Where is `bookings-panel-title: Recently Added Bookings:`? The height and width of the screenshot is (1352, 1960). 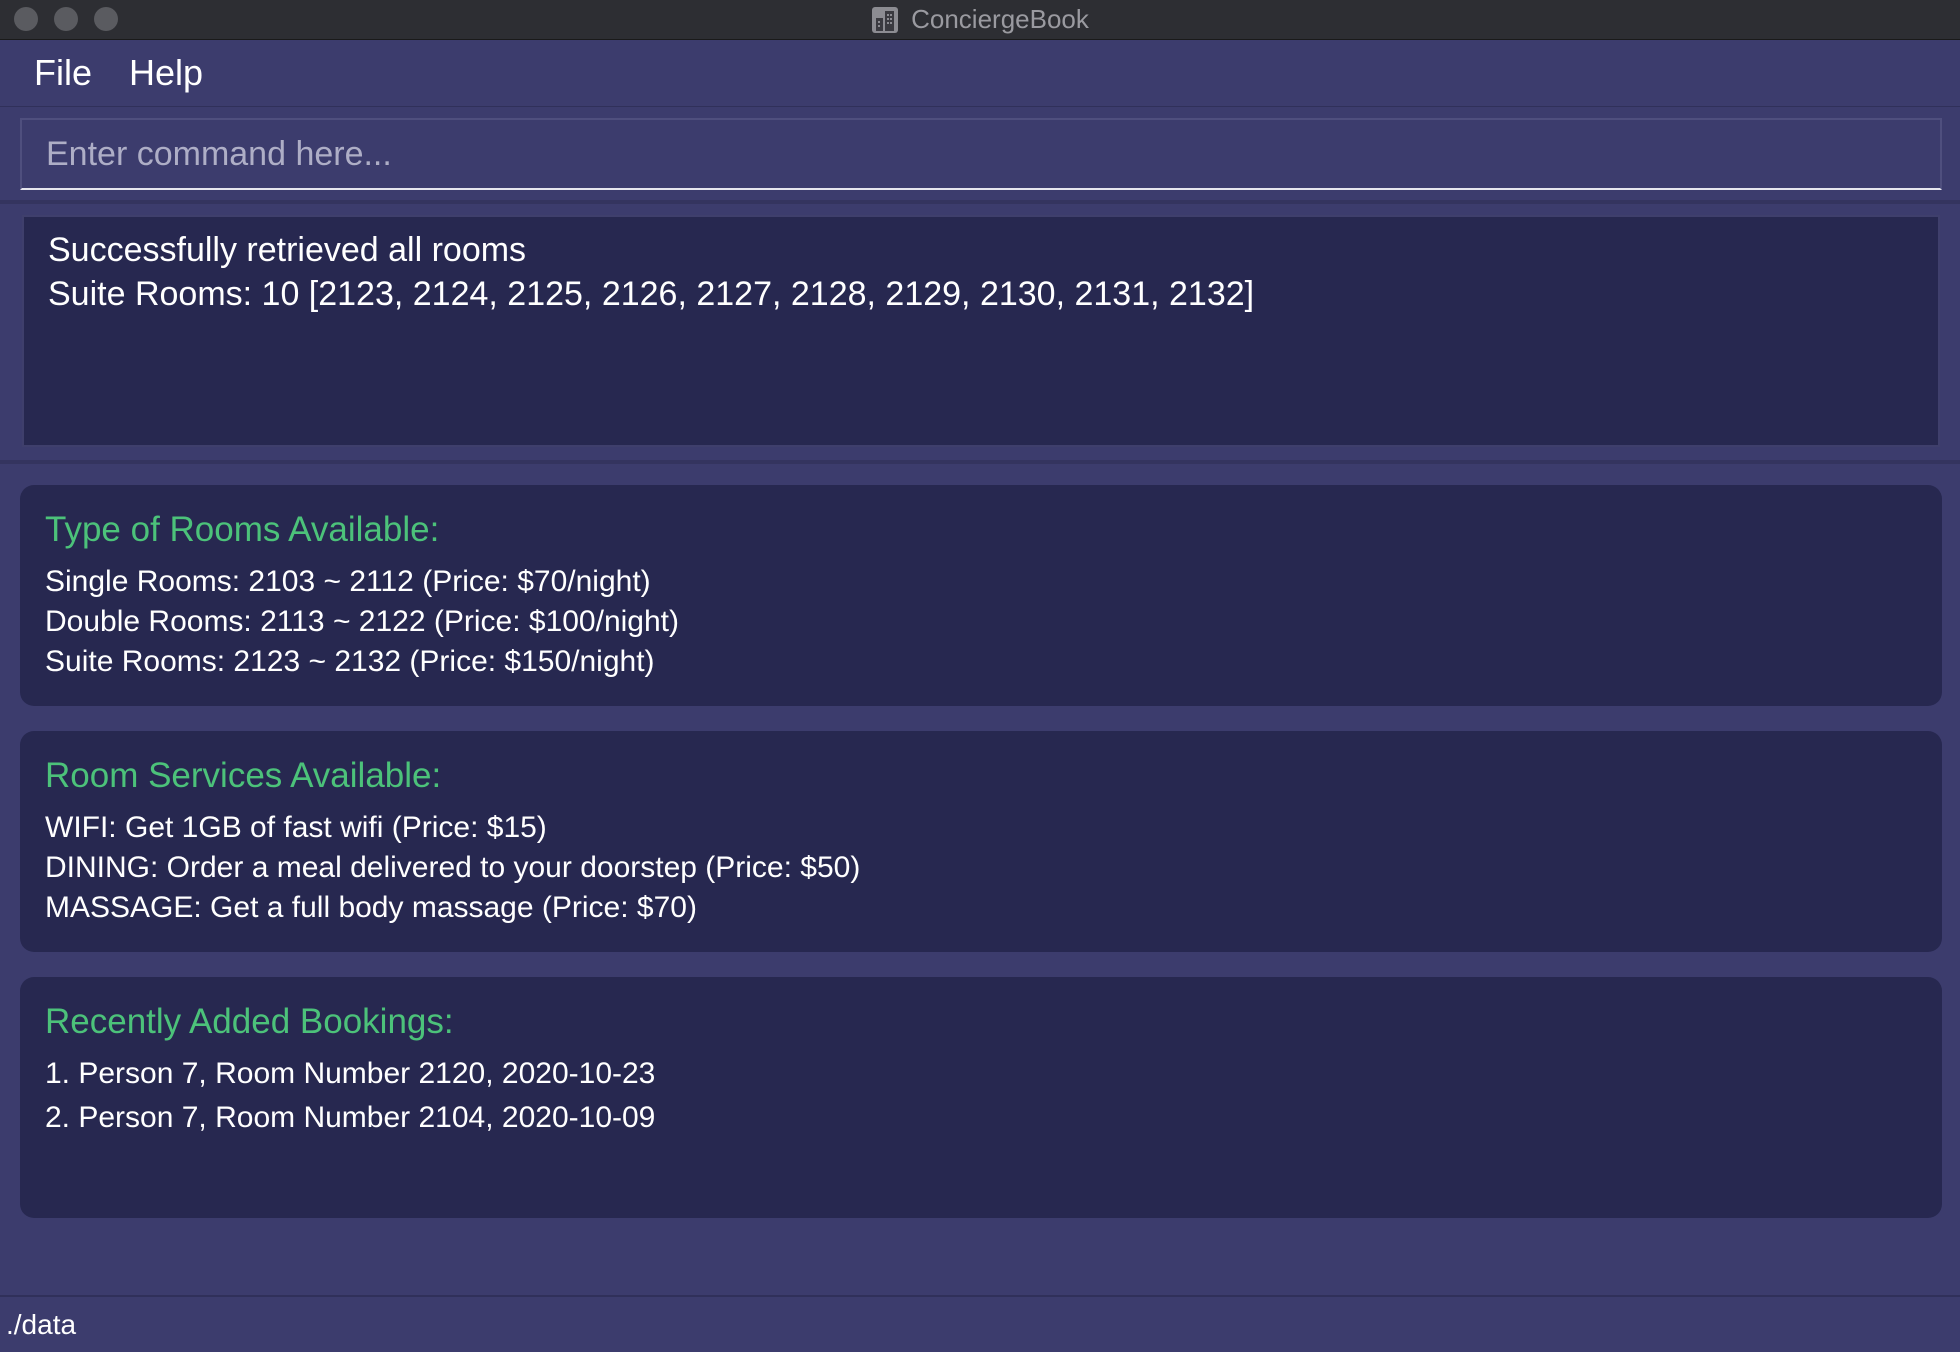
bookings-panel-title: Recently Added Bookings: is located at coordinates (249, 1021).